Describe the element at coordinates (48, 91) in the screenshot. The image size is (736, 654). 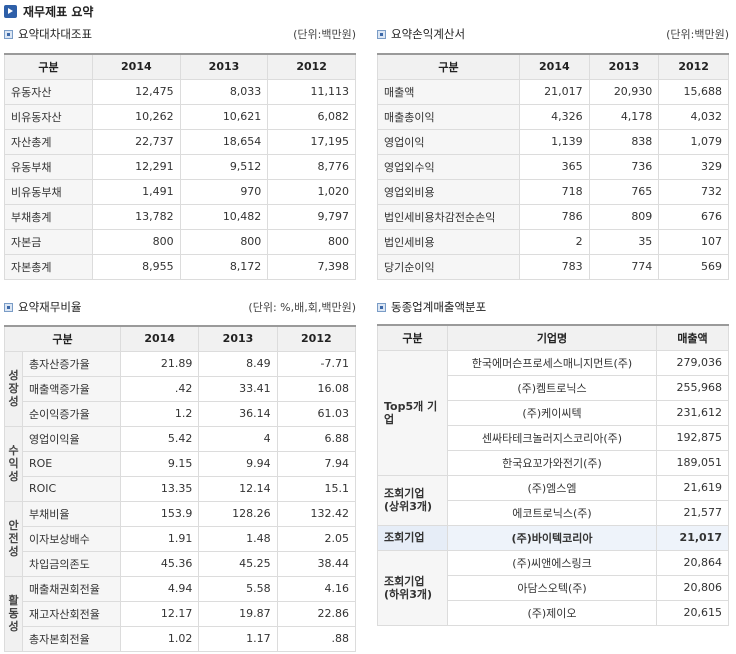
I see `row-label: 유동자산` at that location.